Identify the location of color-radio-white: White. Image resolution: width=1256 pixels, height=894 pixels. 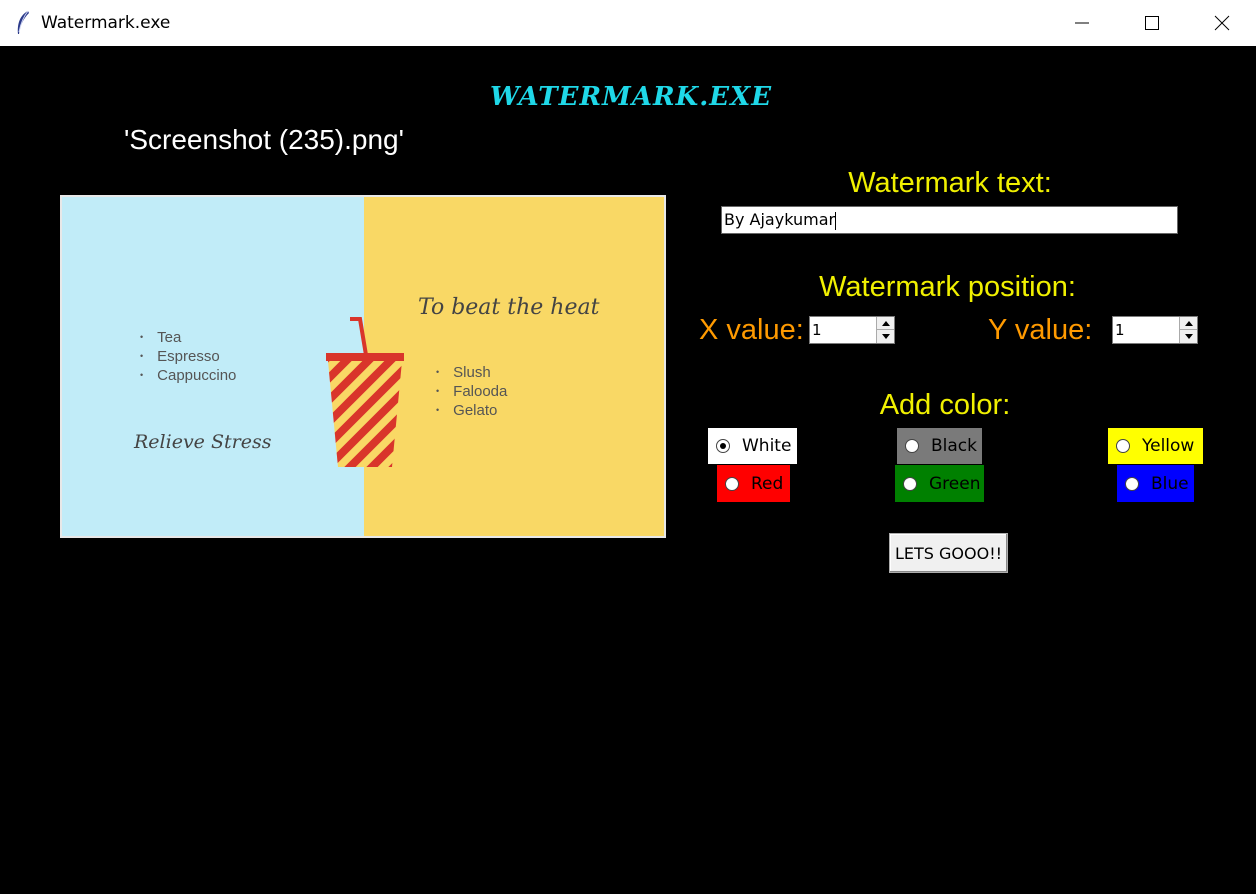
(752, 446).